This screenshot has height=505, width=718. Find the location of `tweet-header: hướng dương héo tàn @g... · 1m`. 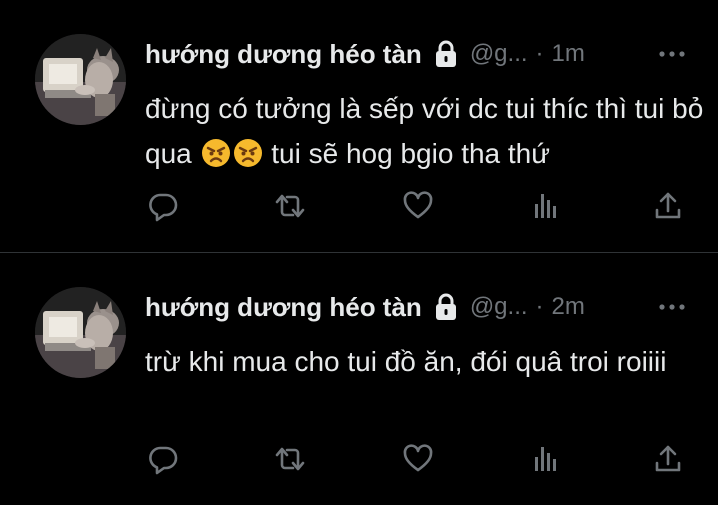

tweet-header: hướng dương héo tàn @g... · 1m is located at coordinates (365, 54).